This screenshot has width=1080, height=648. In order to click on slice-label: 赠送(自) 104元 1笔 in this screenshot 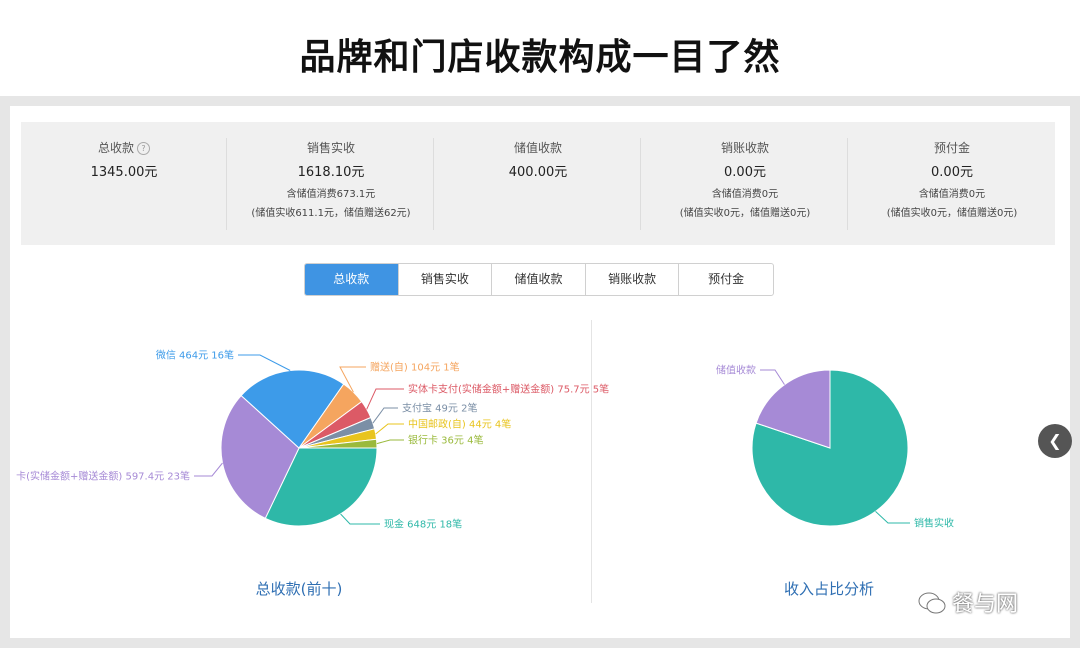, I will do `click(415, 367)`.